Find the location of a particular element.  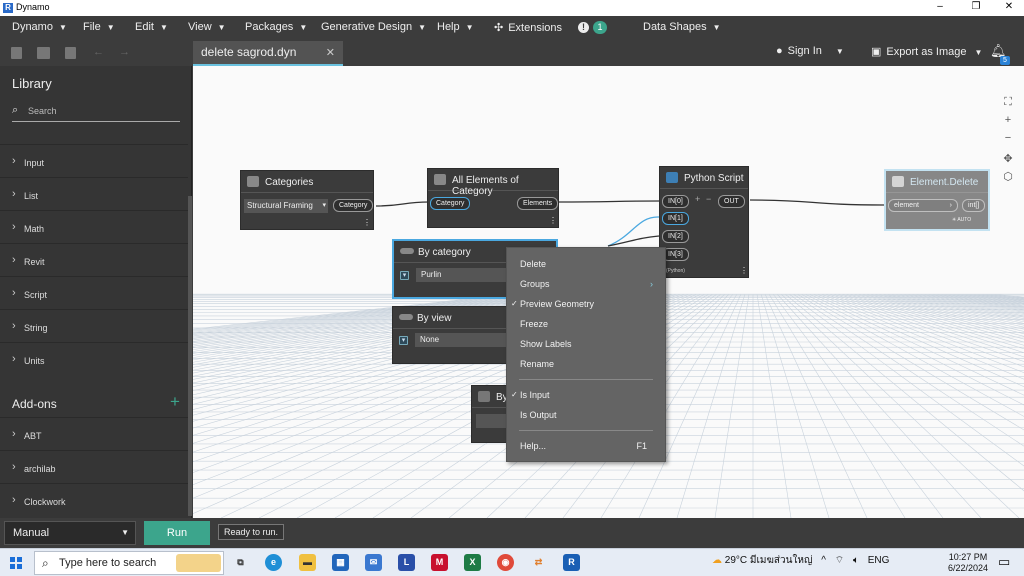

ctx-delete: Delete is located at coordinates (586, 264).